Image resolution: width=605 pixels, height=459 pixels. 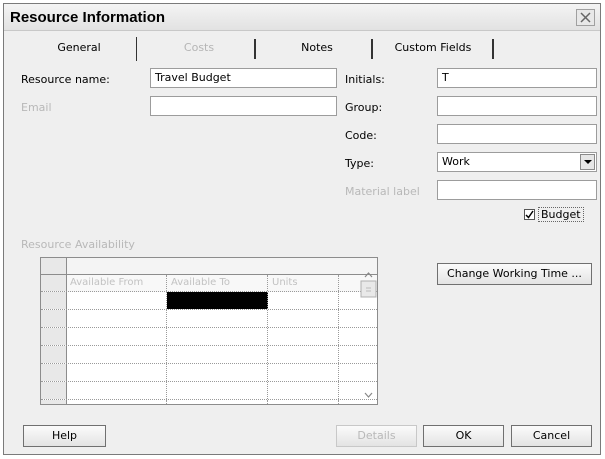 I want to click on checkmark-icon, so click(x=529, y=214).